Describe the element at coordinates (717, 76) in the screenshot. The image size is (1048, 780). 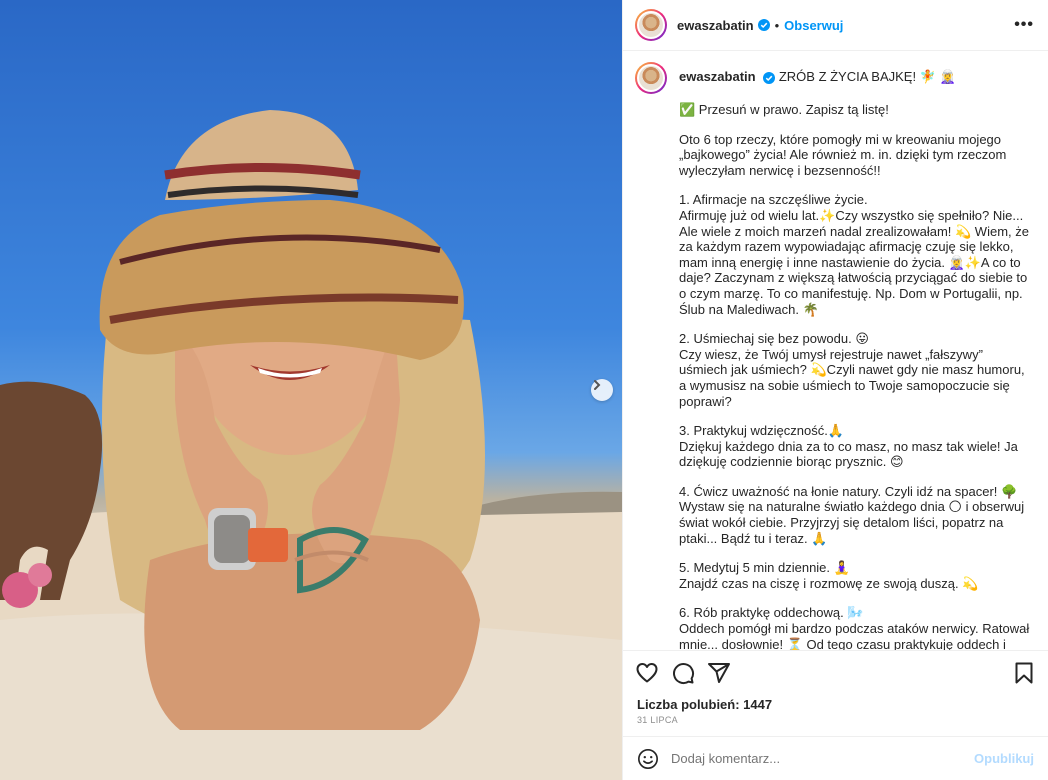
I see `caption-username: ewaszabatin` at that location.